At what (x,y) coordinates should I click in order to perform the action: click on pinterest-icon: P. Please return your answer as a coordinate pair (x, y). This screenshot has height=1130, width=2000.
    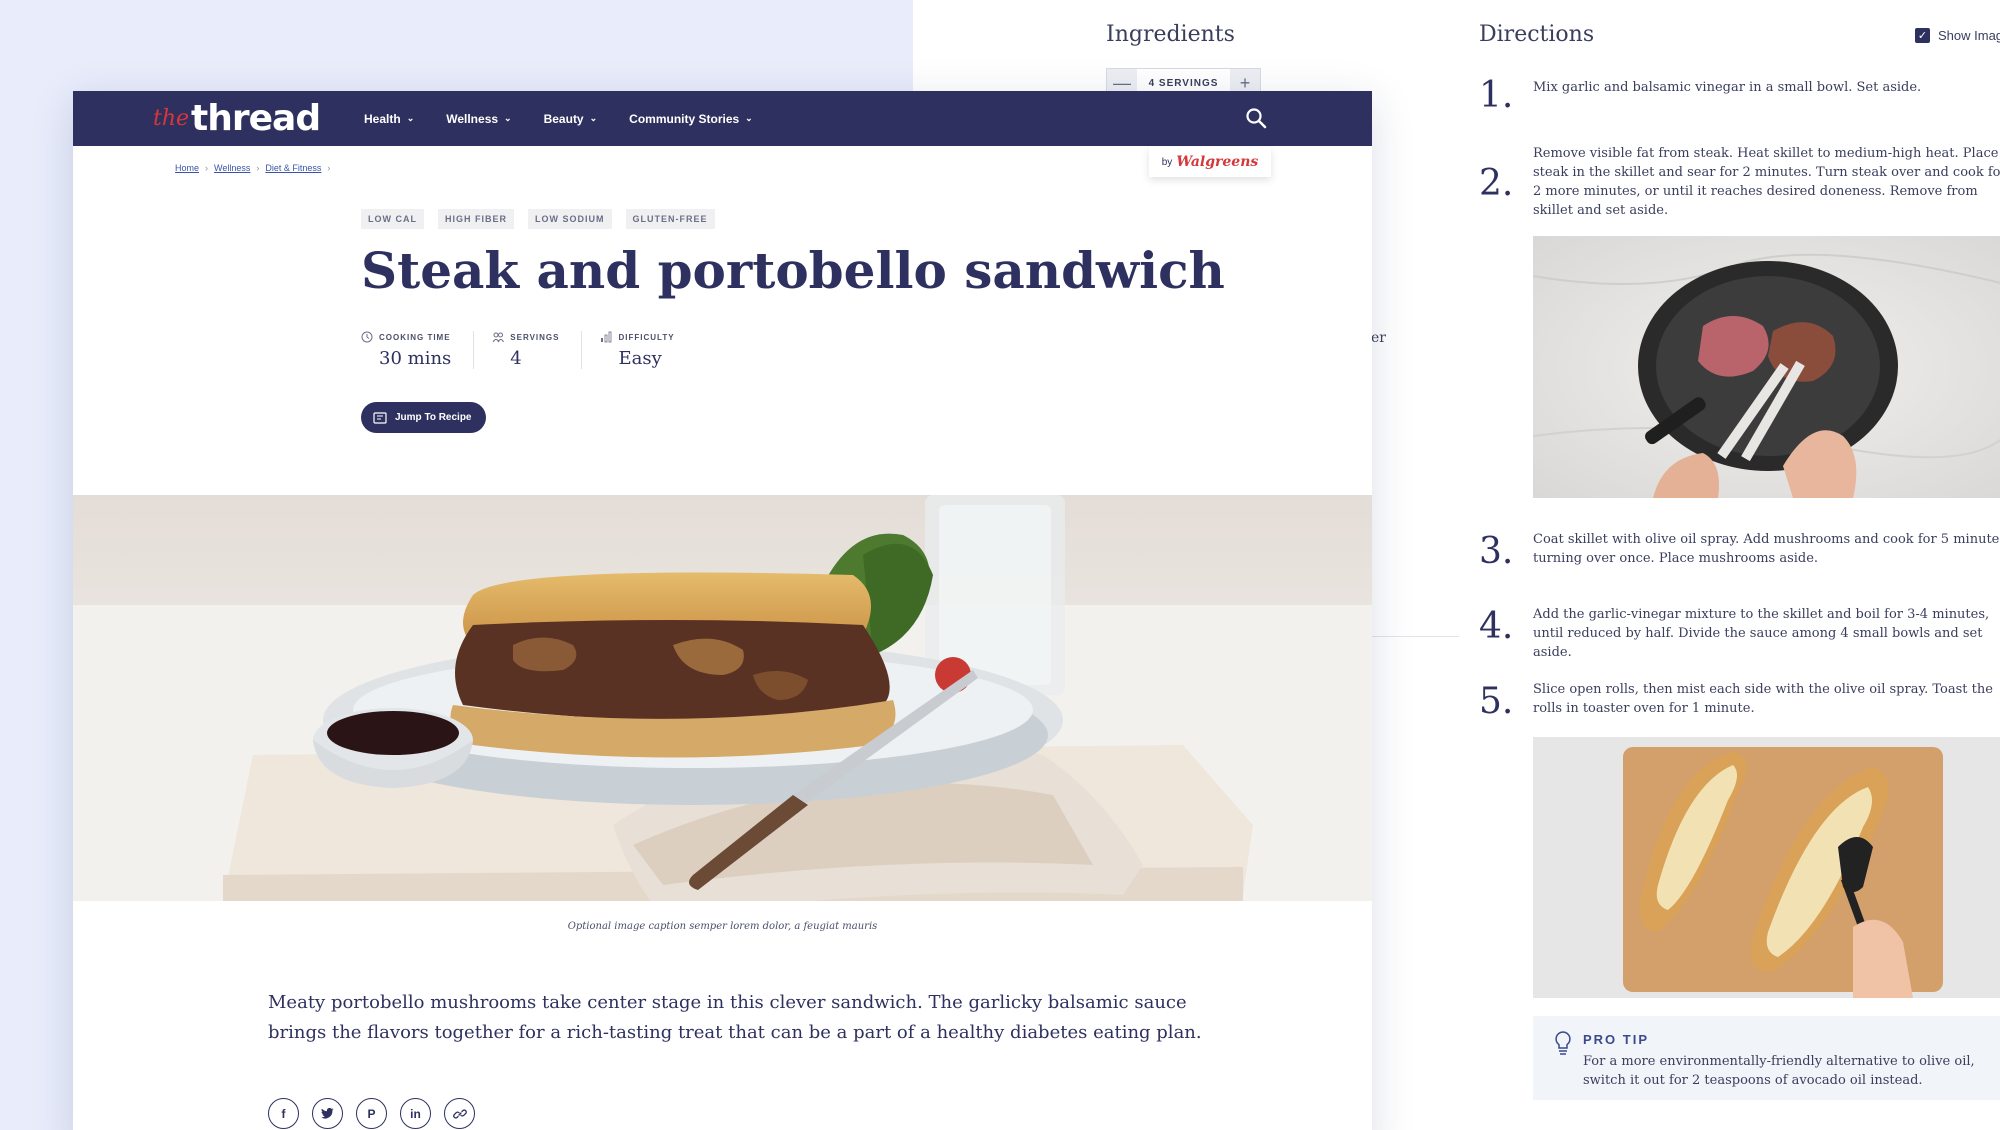
    Looking at the image, I should click on (371, 1113).